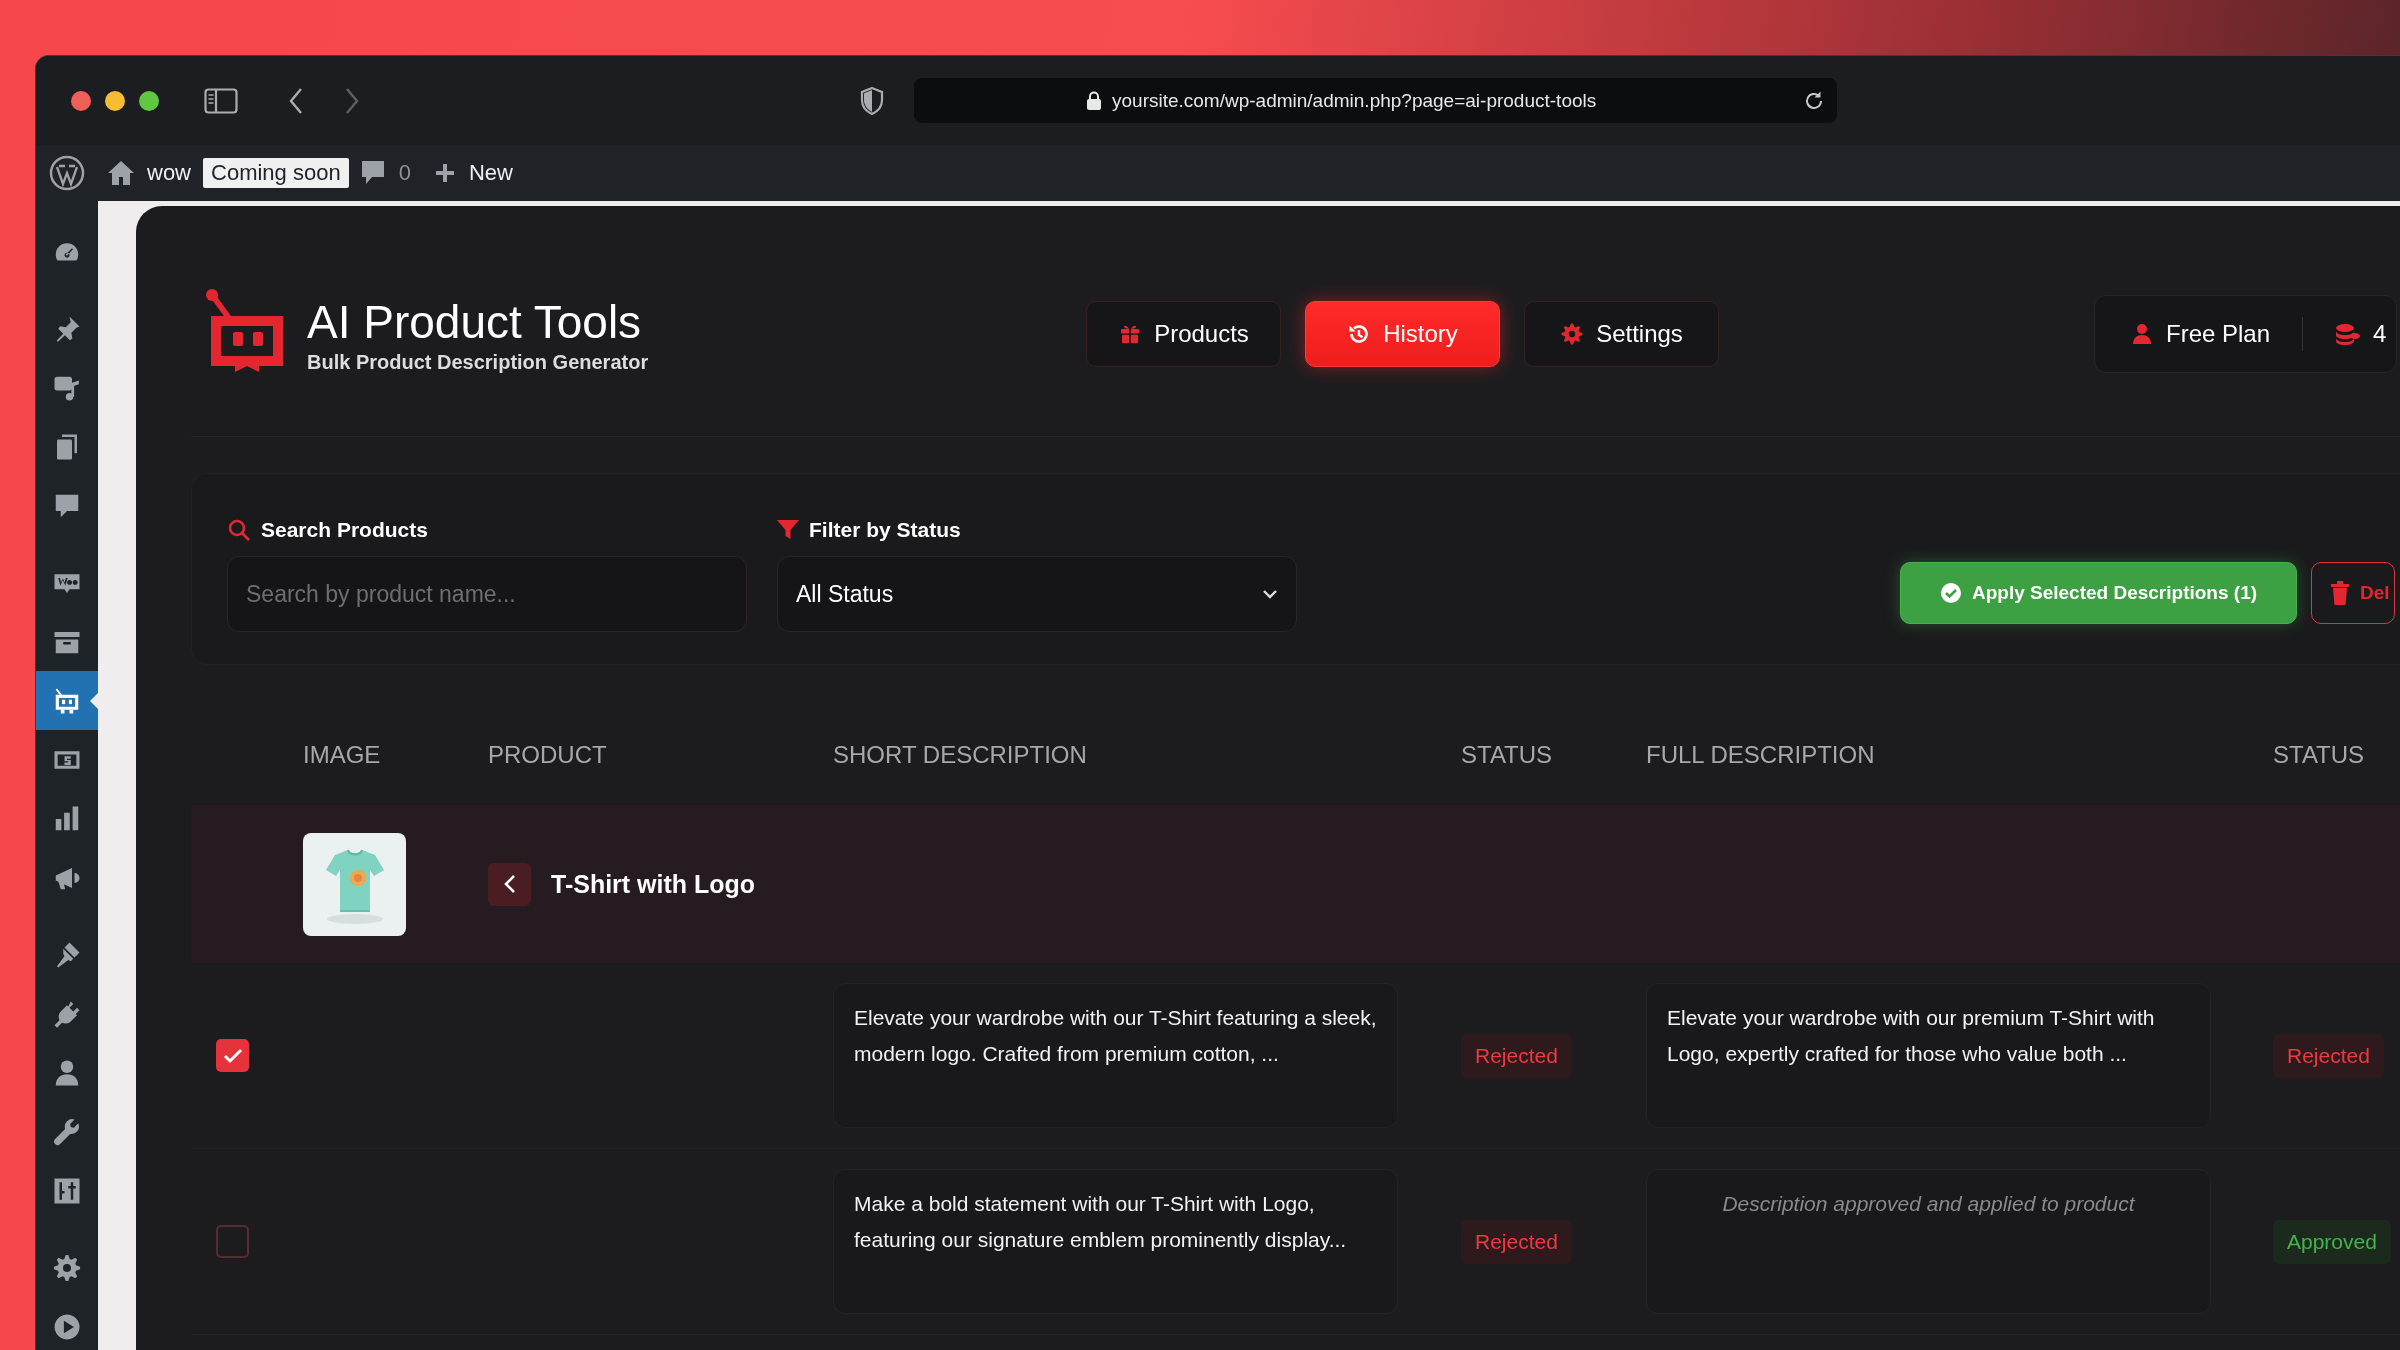  What do you see at coordinates (2353, 593) in the screenshot?
I see `delete-button: Del` at bounding box center [2353, 593].